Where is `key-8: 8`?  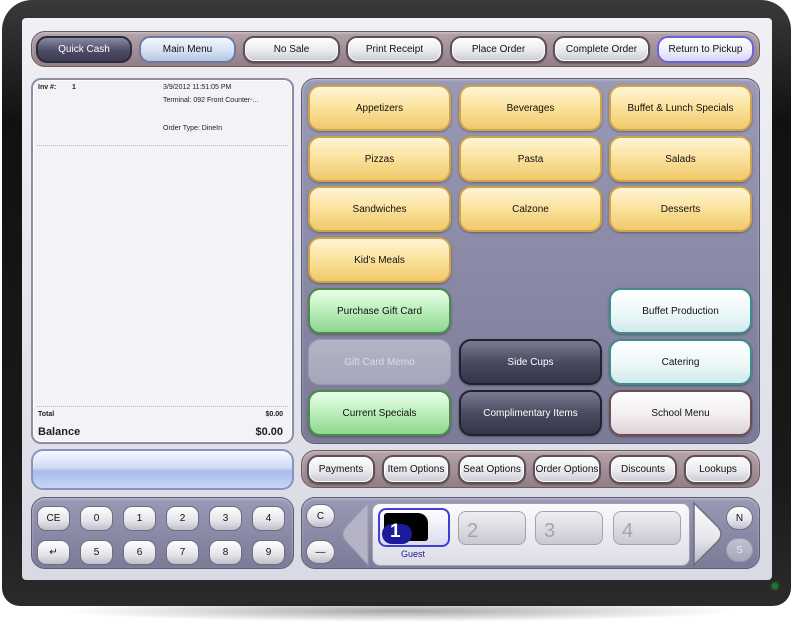 key-8: 8 is located at coordinates (225, 552).